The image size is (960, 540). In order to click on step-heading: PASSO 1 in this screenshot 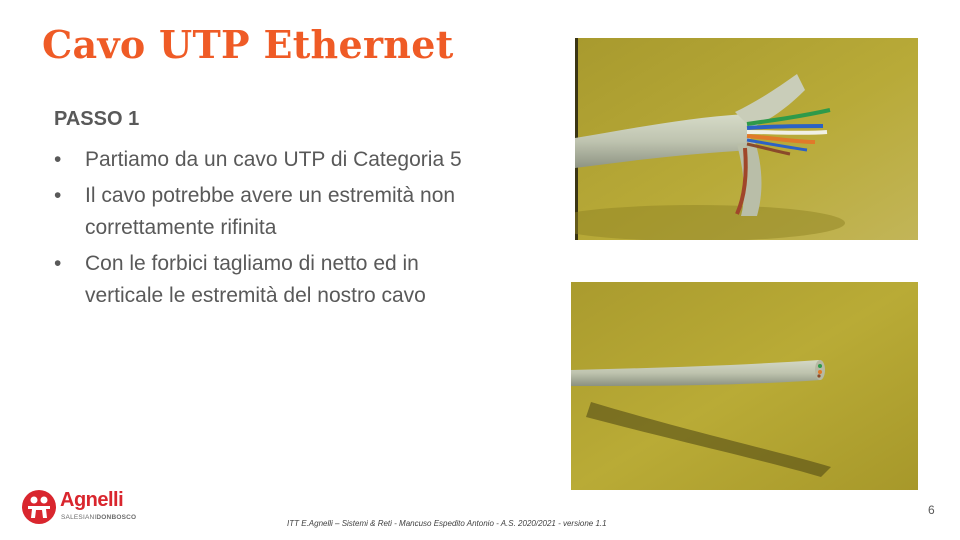, I will do `click(97, 119)`.